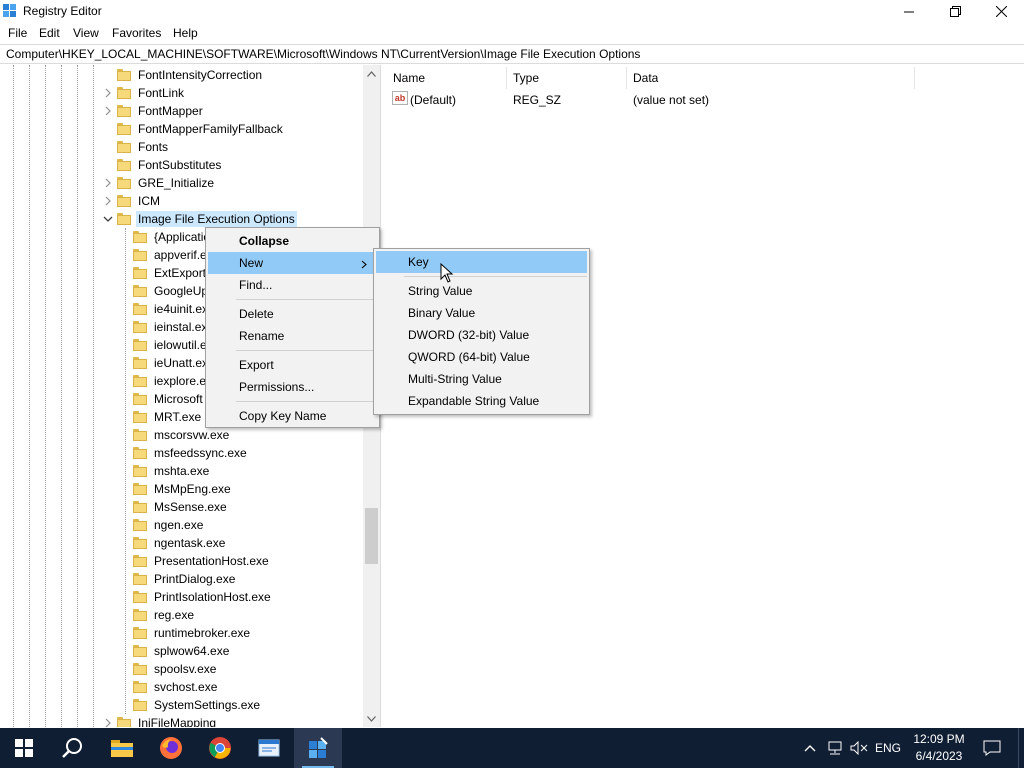 This screenshot has height=768, width=1024. Describe the element at coordinates (1021, 748) in the screenshot. I see `show-desktop-button` at that location.